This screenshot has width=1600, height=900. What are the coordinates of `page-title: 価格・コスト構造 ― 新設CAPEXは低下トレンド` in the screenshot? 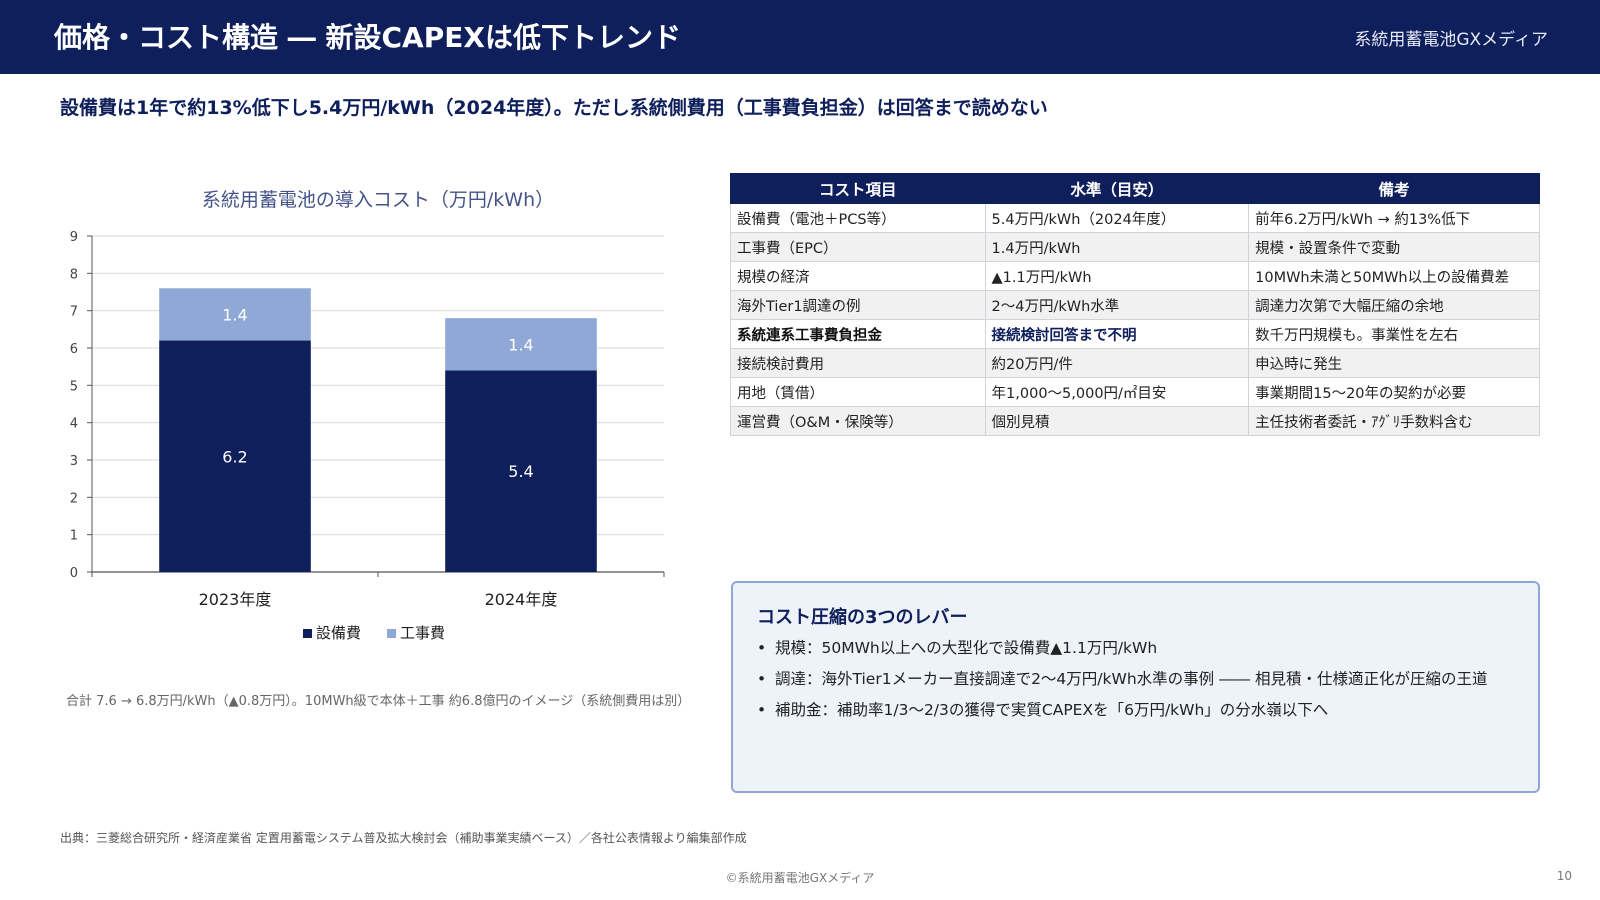 It's located at (367, 37).